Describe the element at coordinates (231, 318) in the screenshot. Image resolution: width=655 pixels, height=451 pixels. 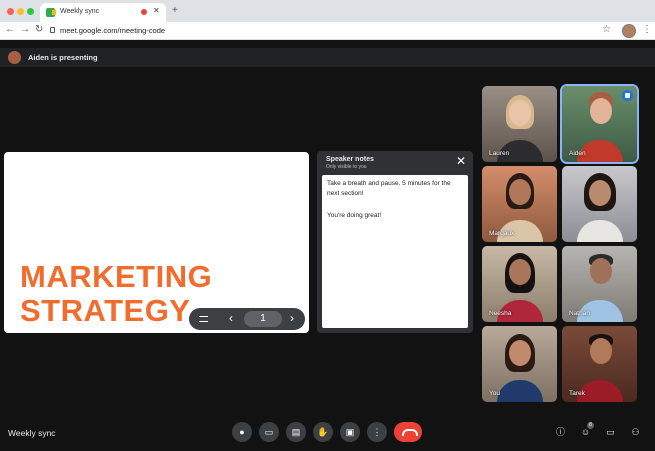
I see `previous-slide-icon: ‹` at that location.